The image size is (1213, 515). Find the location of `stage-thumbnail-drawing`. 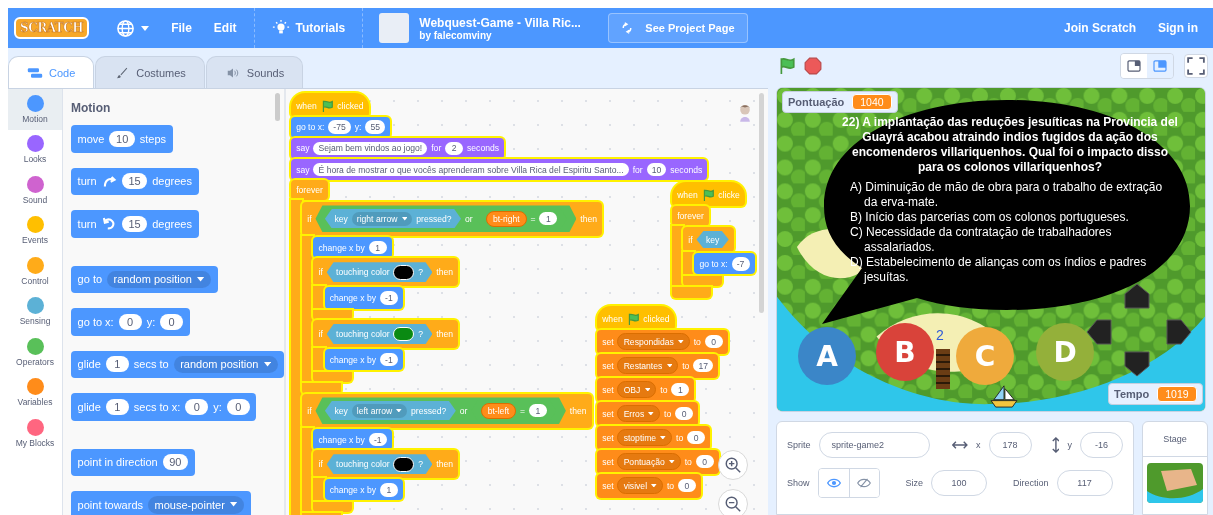

stage-thumbnail-drawing is located at coordinates (1175, 483).